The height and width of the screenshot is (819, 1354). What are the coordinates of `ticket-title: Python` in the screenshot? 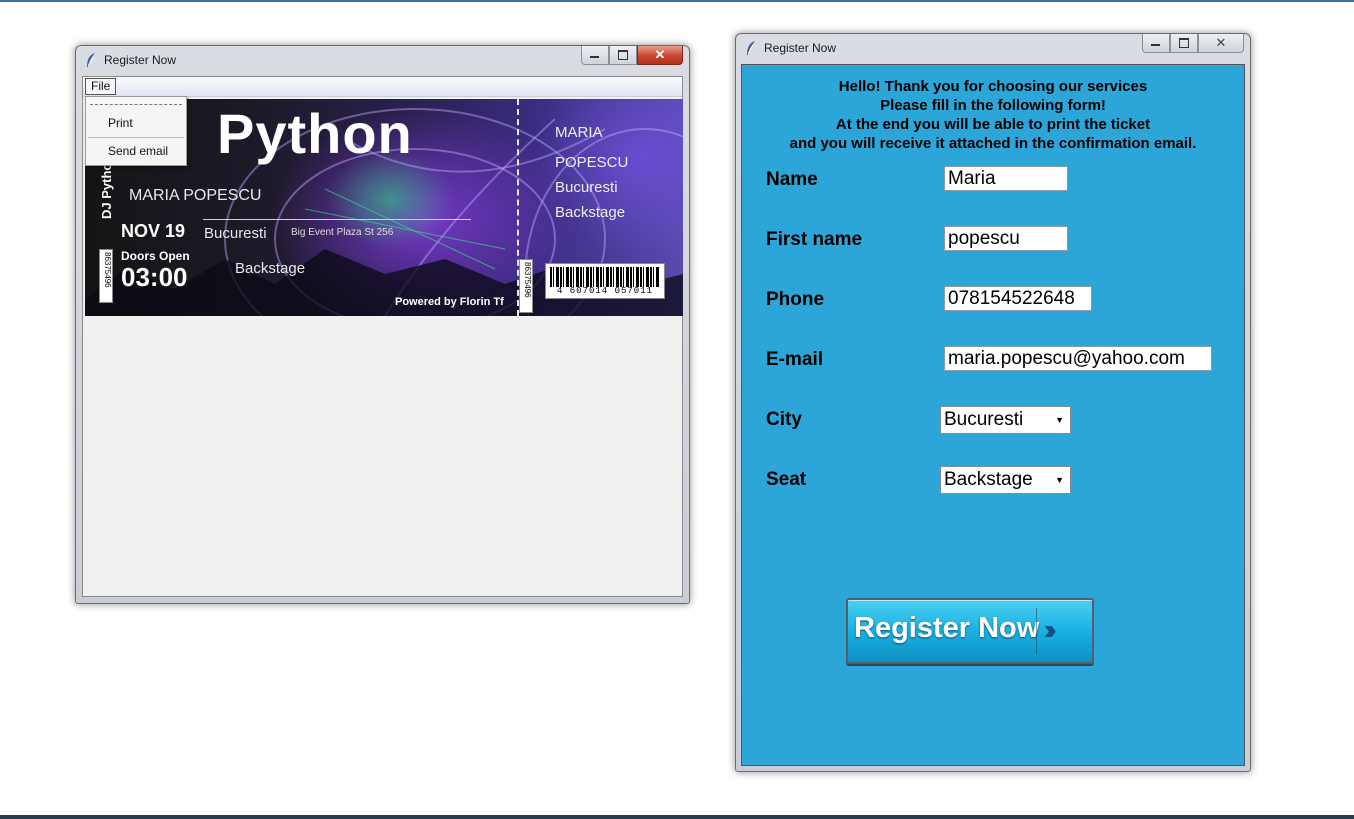 It's located at (315, 133).